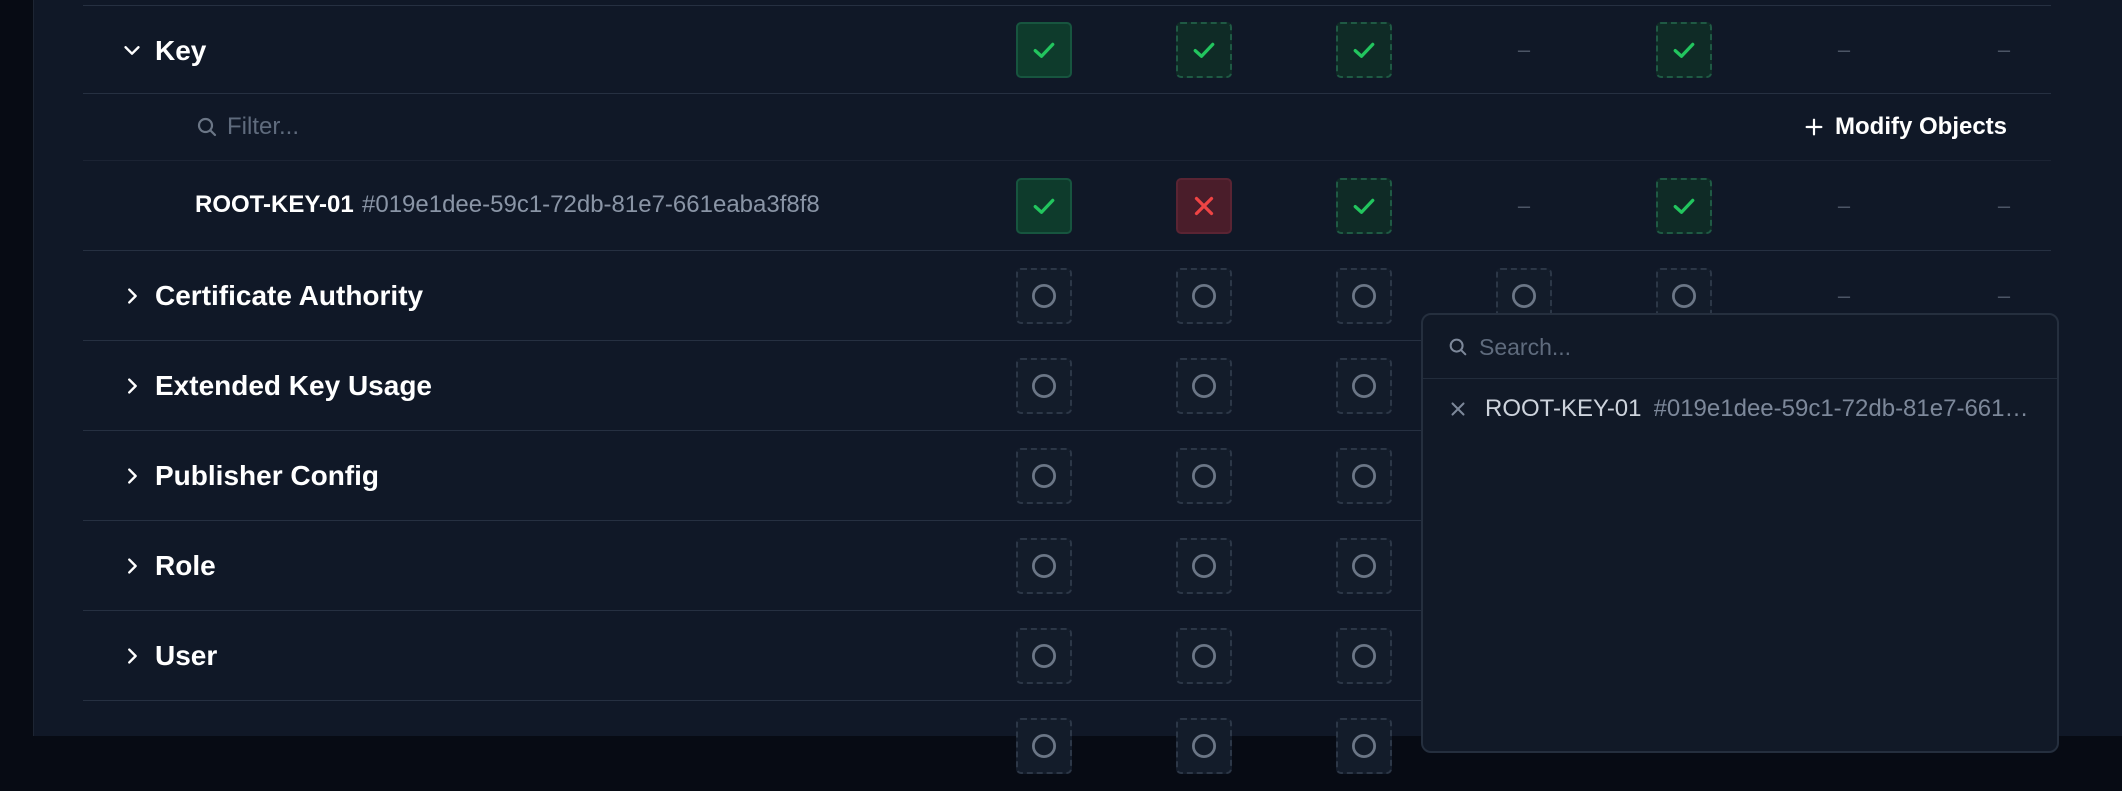  I want to click on object-id: #019e1dee-59c1-72db-81e7-661eaba3f8f8, so click(591, 204).